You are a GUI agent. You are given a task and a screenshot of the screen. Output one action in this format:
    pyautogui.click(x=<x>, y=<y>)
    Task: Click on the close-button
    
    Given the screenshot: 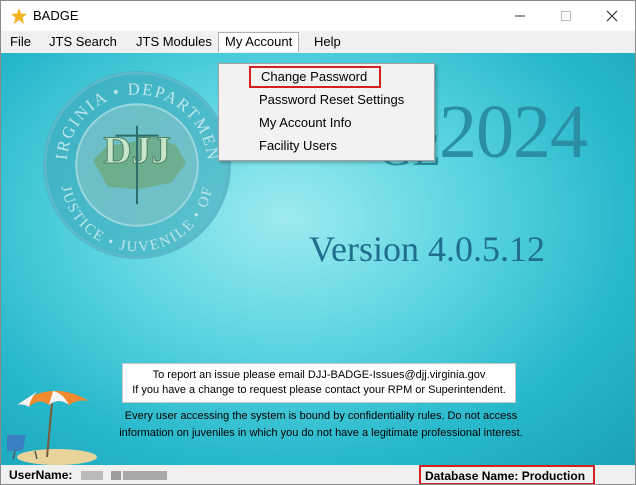 What is the action you would take?
    pyautogui.click(x=612, y=16)
    